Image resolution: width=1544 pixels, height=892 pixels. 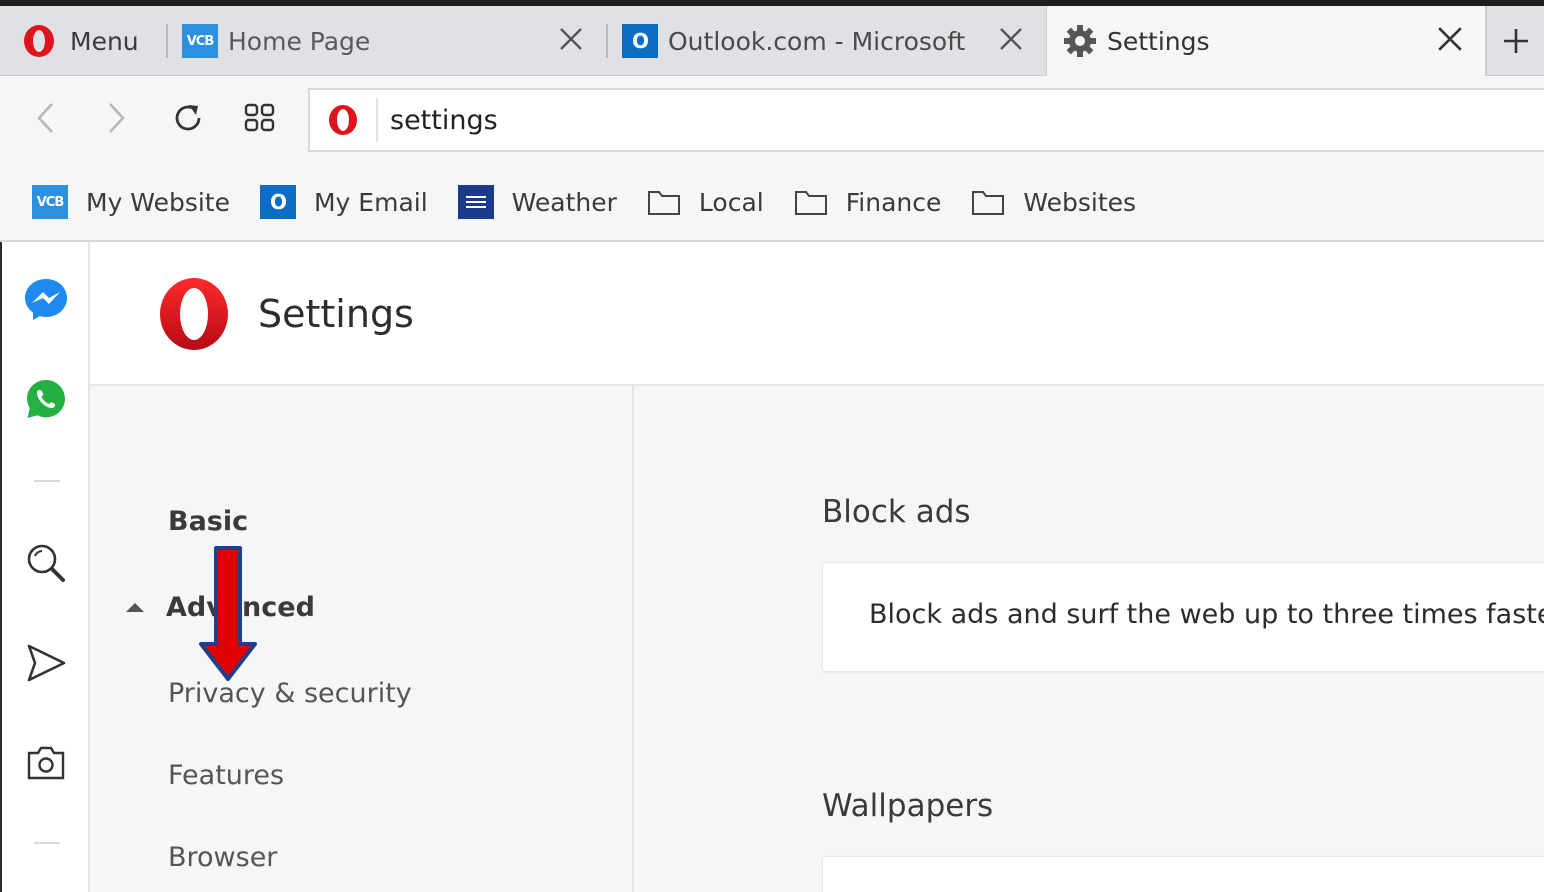 I want to click on bookmark-label: Websites, so click(x=1080, y=202).